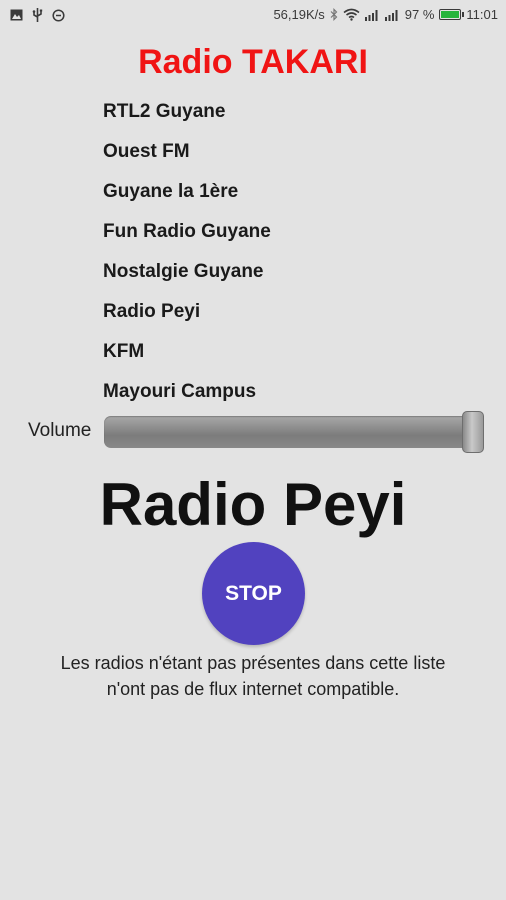 The width and height of the screenshot is (506, 900). What do you see at coordinates (294, 432) in the screenshot?
I see `volume-slider` at bounding box center [294, 432].